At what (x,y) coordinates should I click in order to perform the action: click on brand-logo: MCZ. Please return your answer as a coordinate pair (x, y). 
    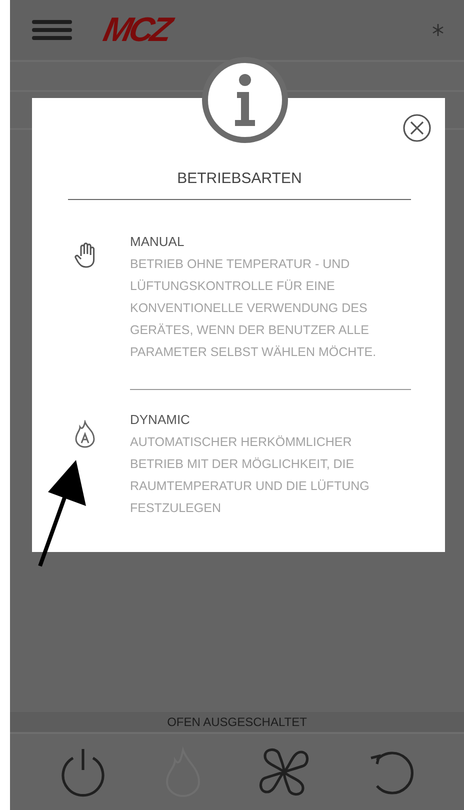
    Looking at the image, I should click on (136, 30).